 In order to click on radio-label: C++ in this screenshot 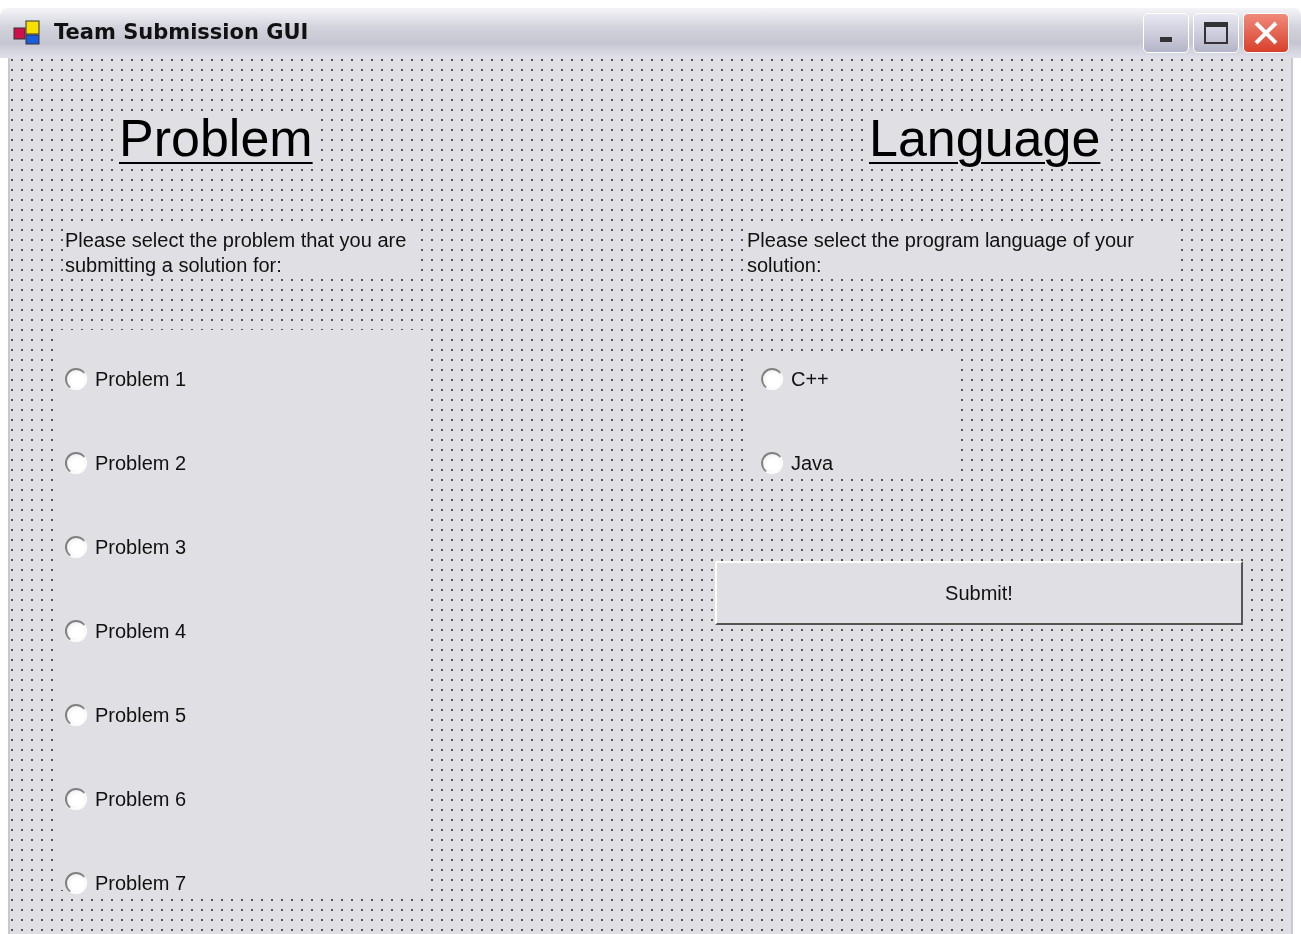, I will do `click(810, 379)`.